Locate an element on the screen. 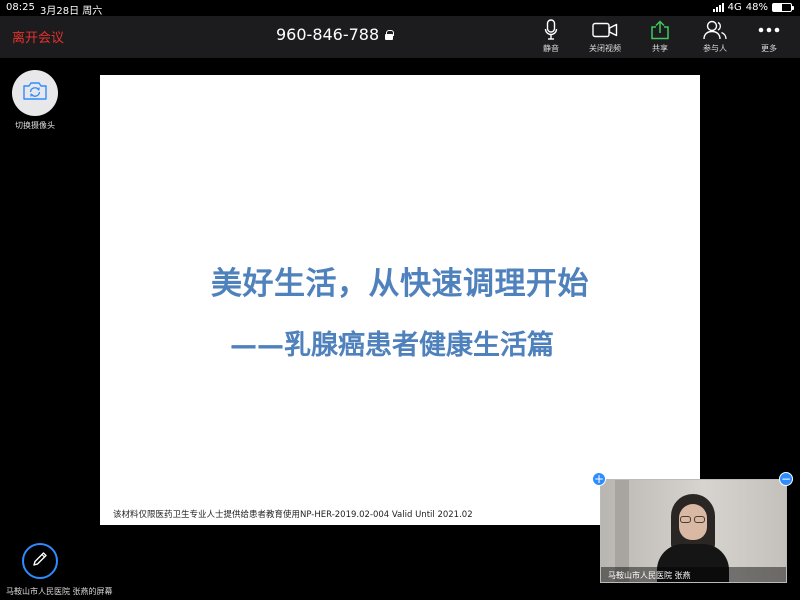 This screenshot has width=800, height=600. status-date: 3月28日 周六 is located at coordinates (71, 11).